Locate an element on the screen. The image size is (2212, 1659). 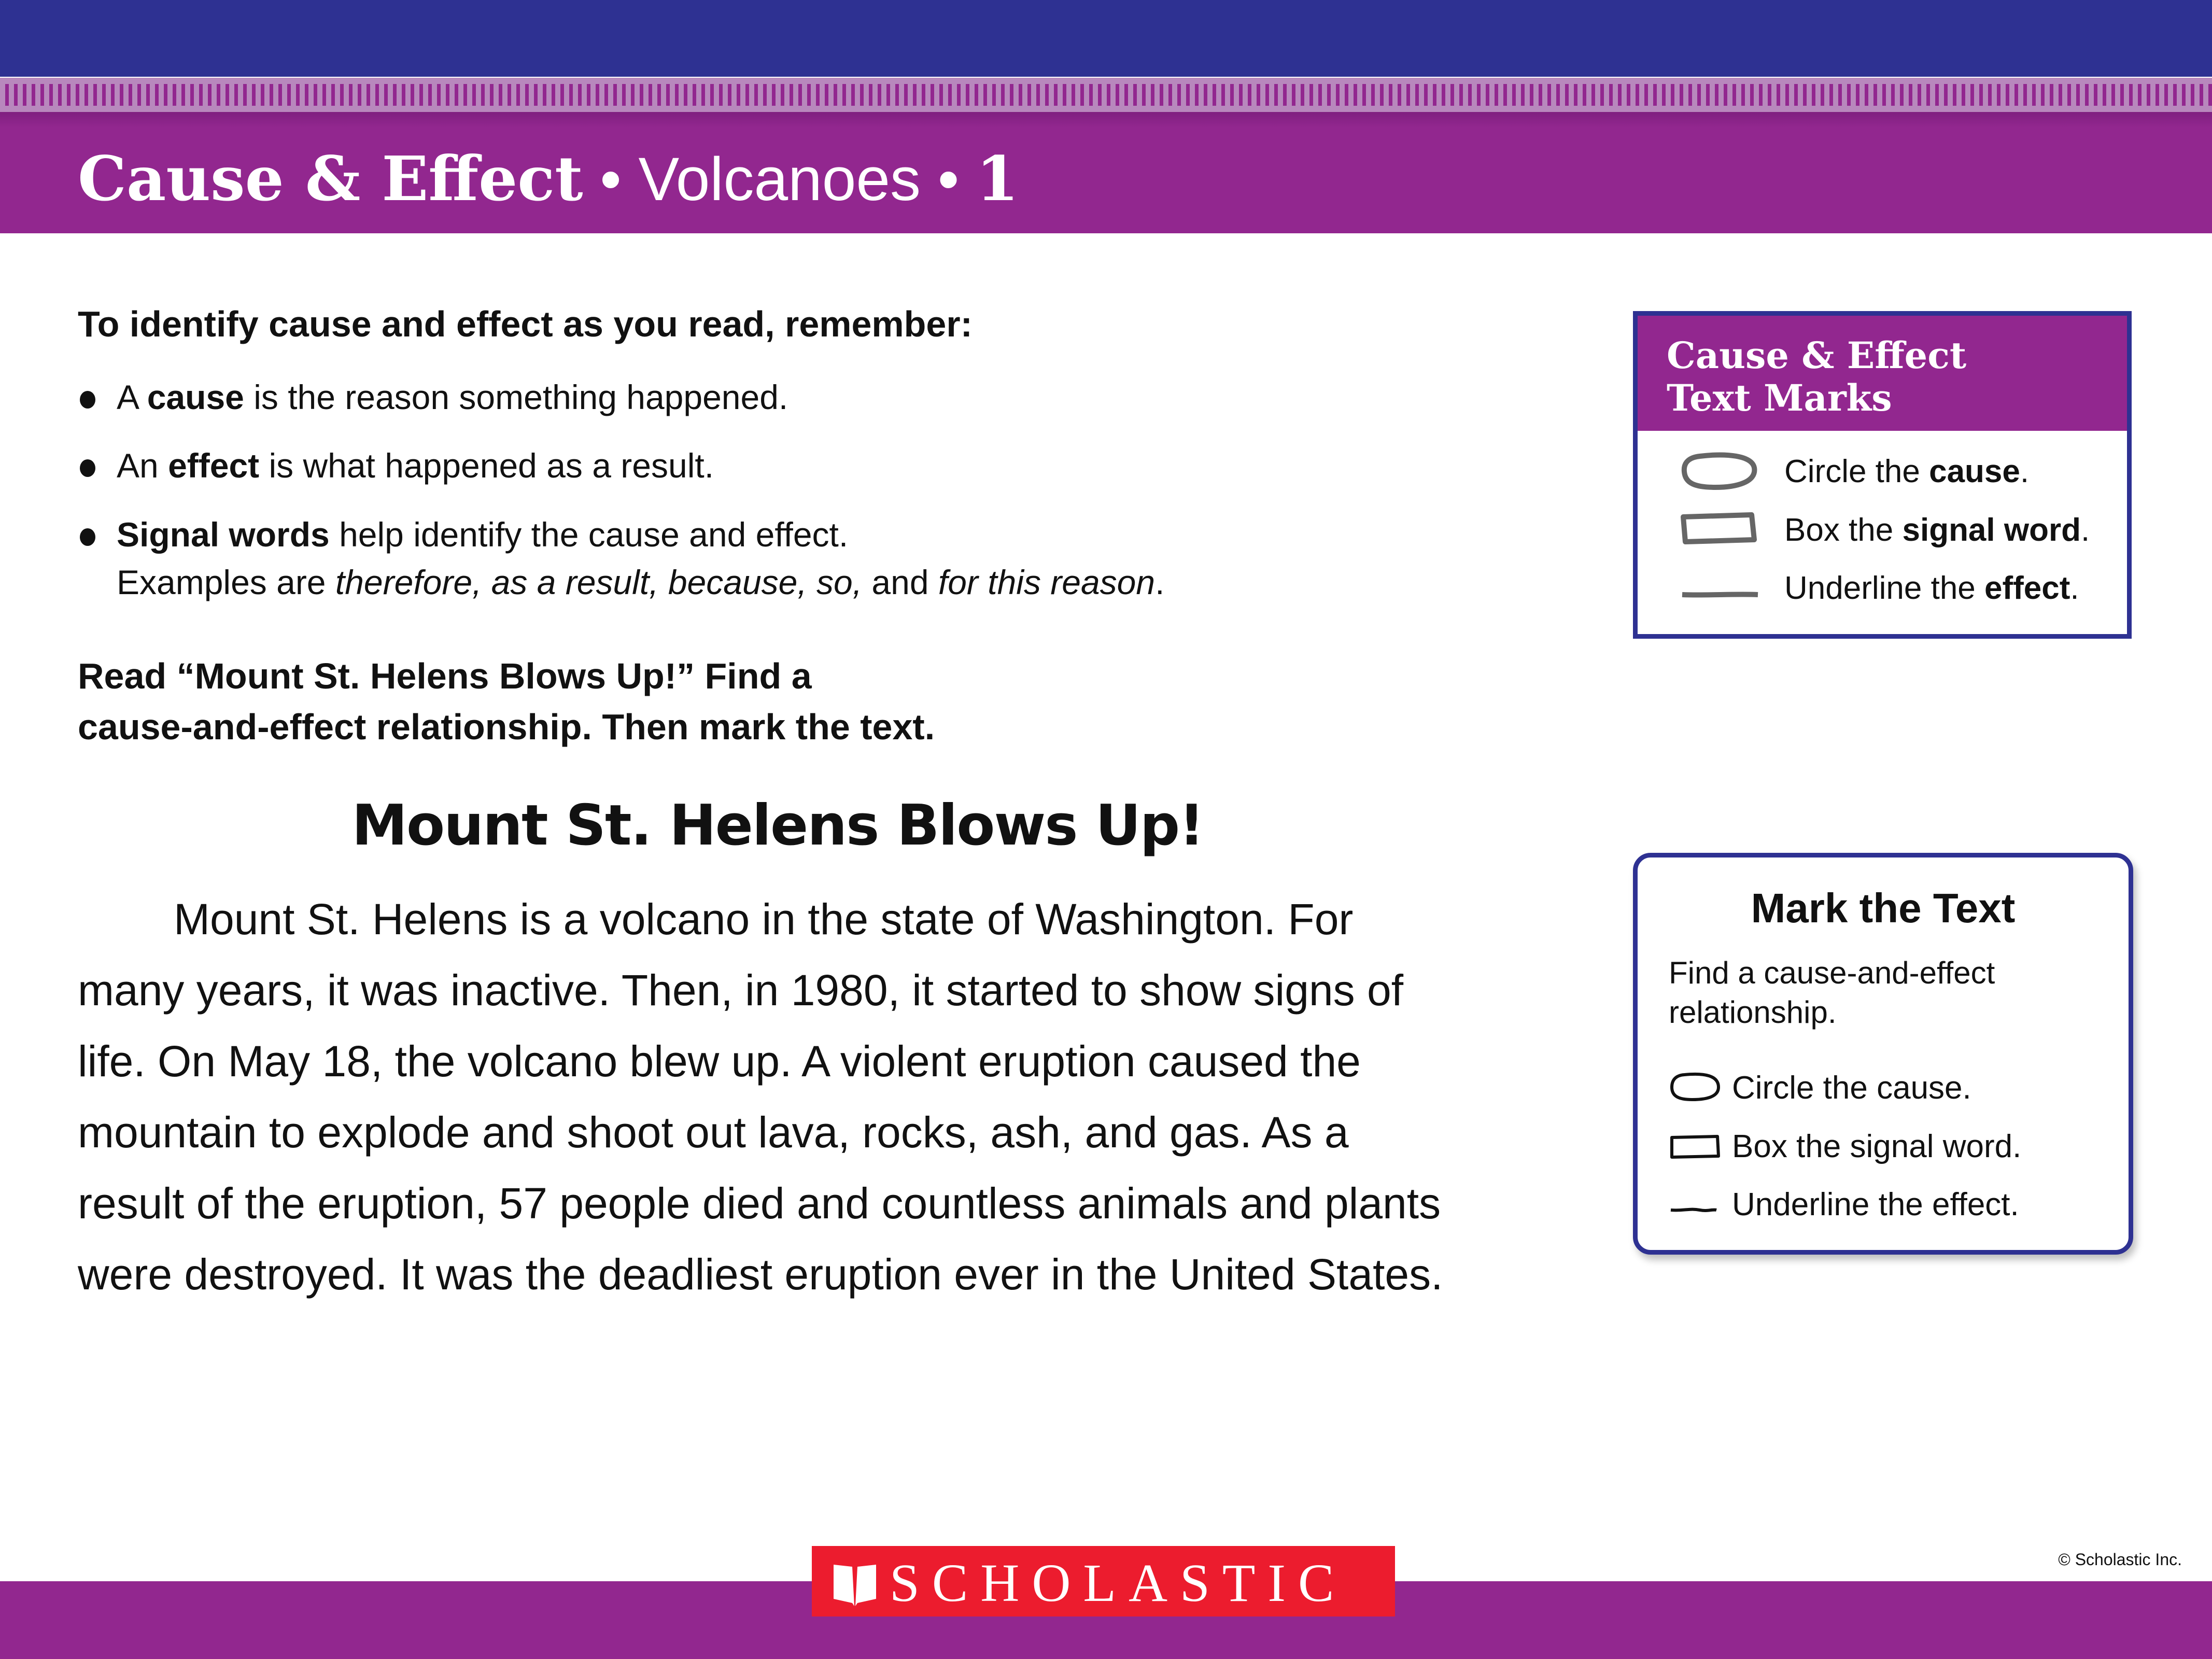
mtt-row-effect: Underline the effect. is located at coordinates (1883, 1205).